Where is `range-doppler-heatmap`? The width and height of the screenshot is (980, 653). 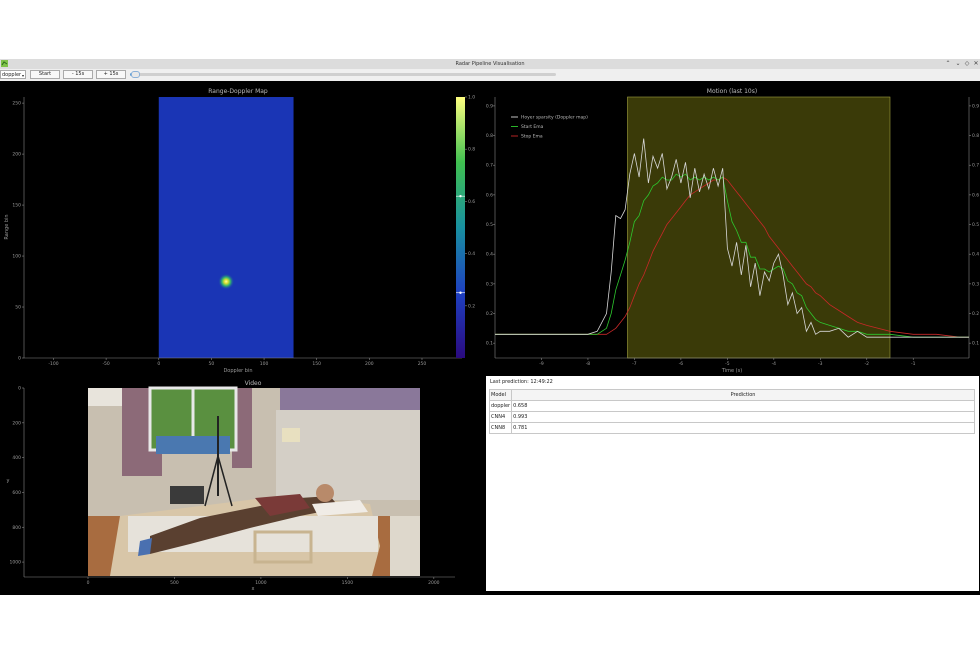 range-doppler-heatmap is located at coordinates (226, 227).